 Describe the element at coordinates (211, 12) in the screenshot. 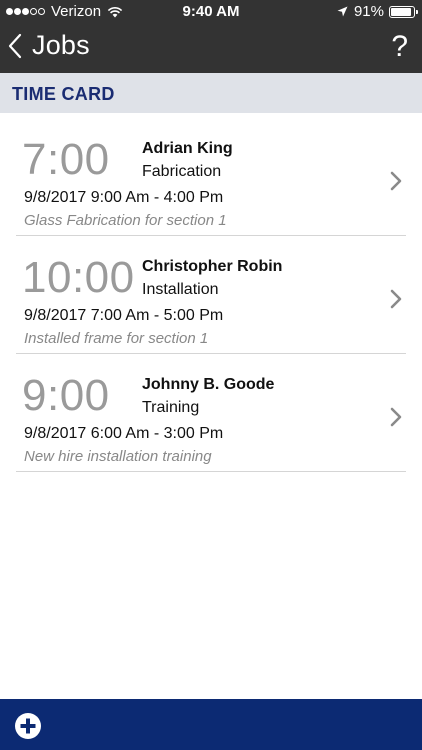

I see `status-bar: Verizon 9:40 AM 91%` at that location.